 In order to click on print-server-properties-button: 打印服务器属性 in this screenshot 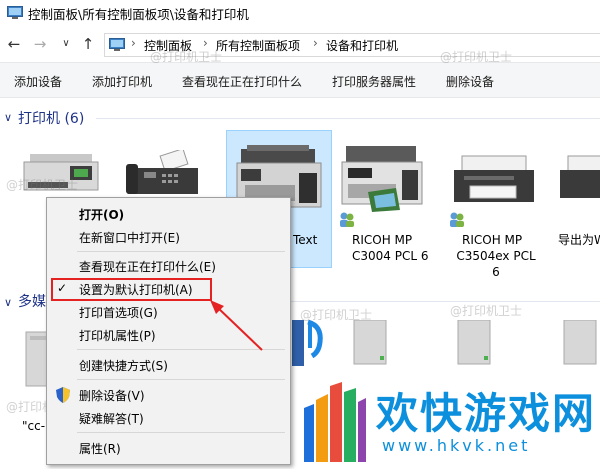, I will do `click(374, 81)`.